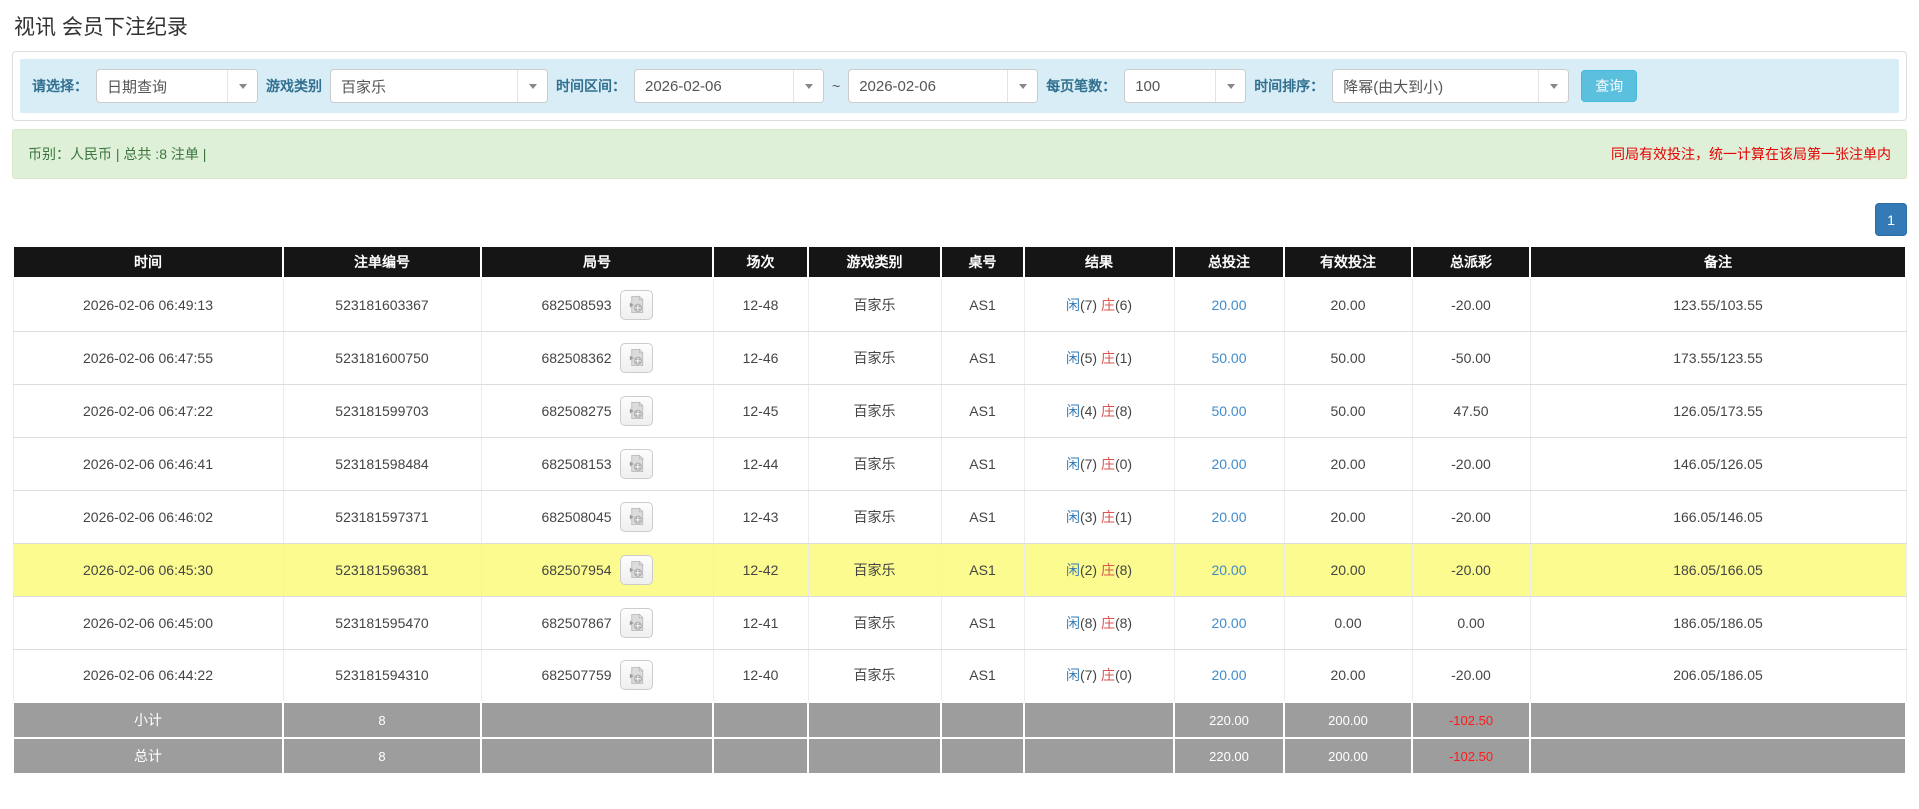 Image resolution: width=1919 pixels, height=809 pixels. What do you see at coordinates (1718, 570) in the screenshot?
I see `cell-remark: 186.05/166.05` at bounding box center [1718, 570].